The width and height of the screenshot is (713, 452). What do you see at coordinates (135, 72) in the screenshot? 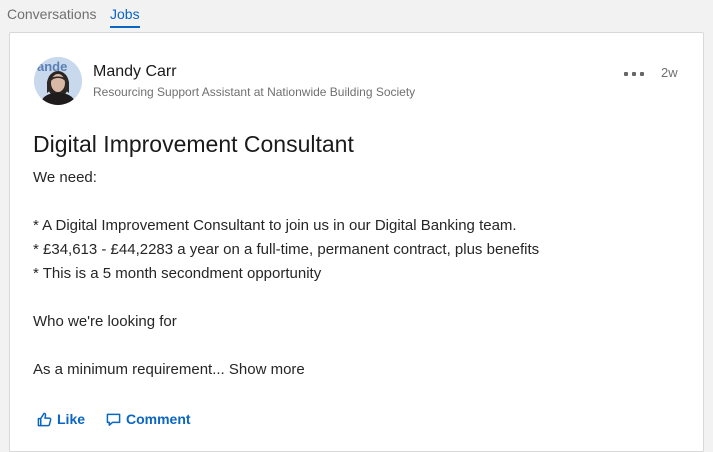
I see `author-name: Mandy Carr` at bounding box center [135, 72].